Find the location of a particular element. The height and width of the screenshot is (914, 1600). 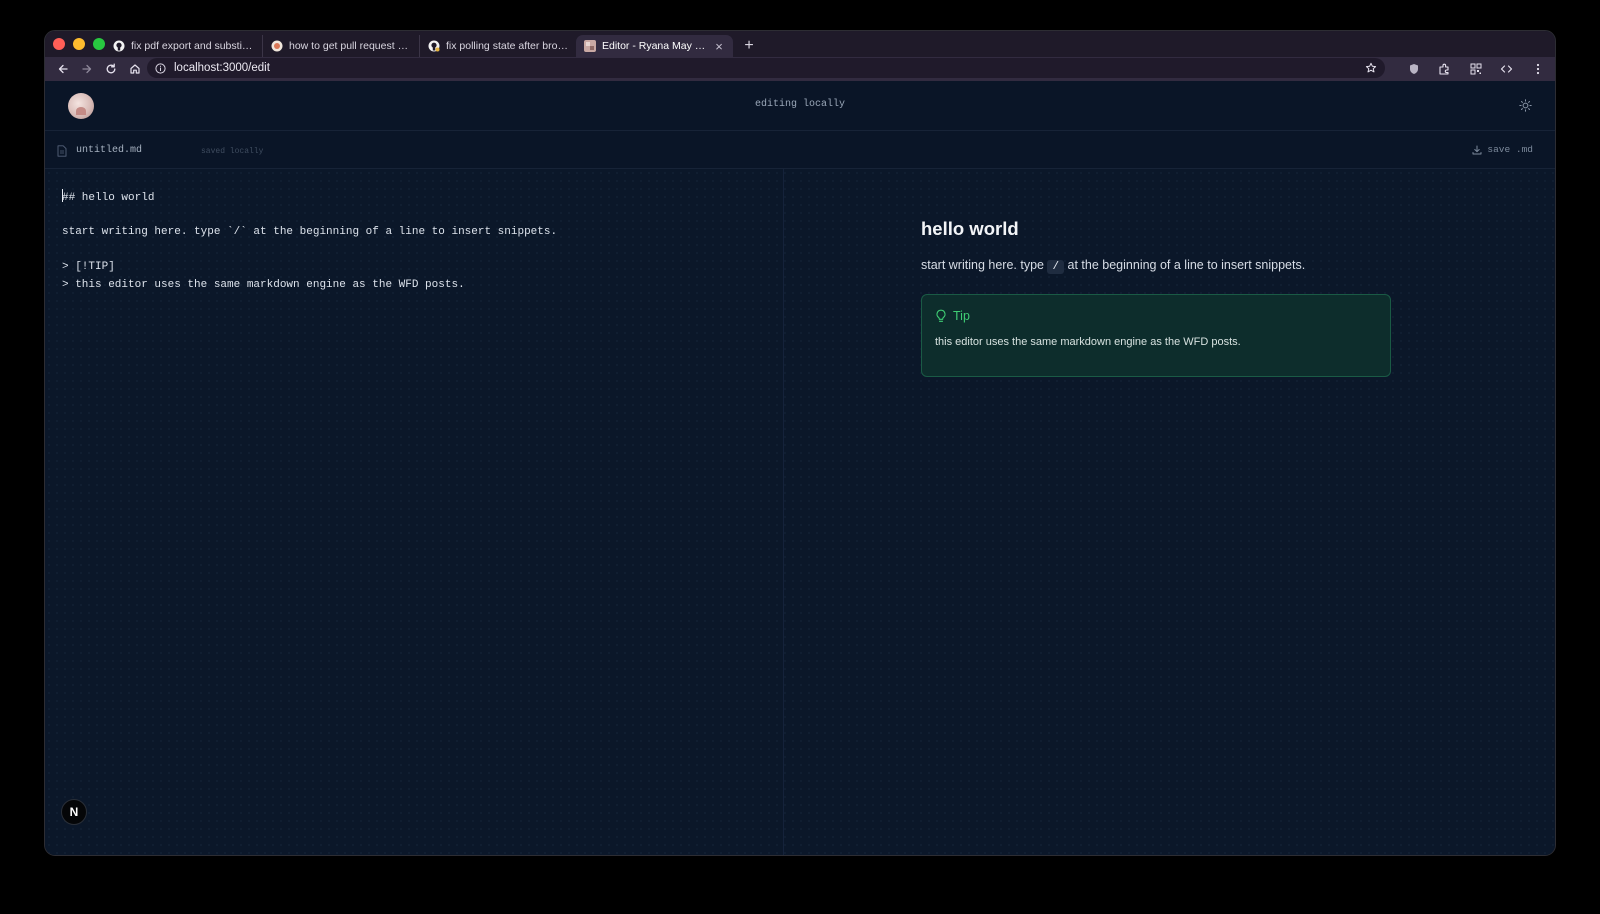

browser-toolbar: localhost:3000/edit is located at coordinates (800, 69).